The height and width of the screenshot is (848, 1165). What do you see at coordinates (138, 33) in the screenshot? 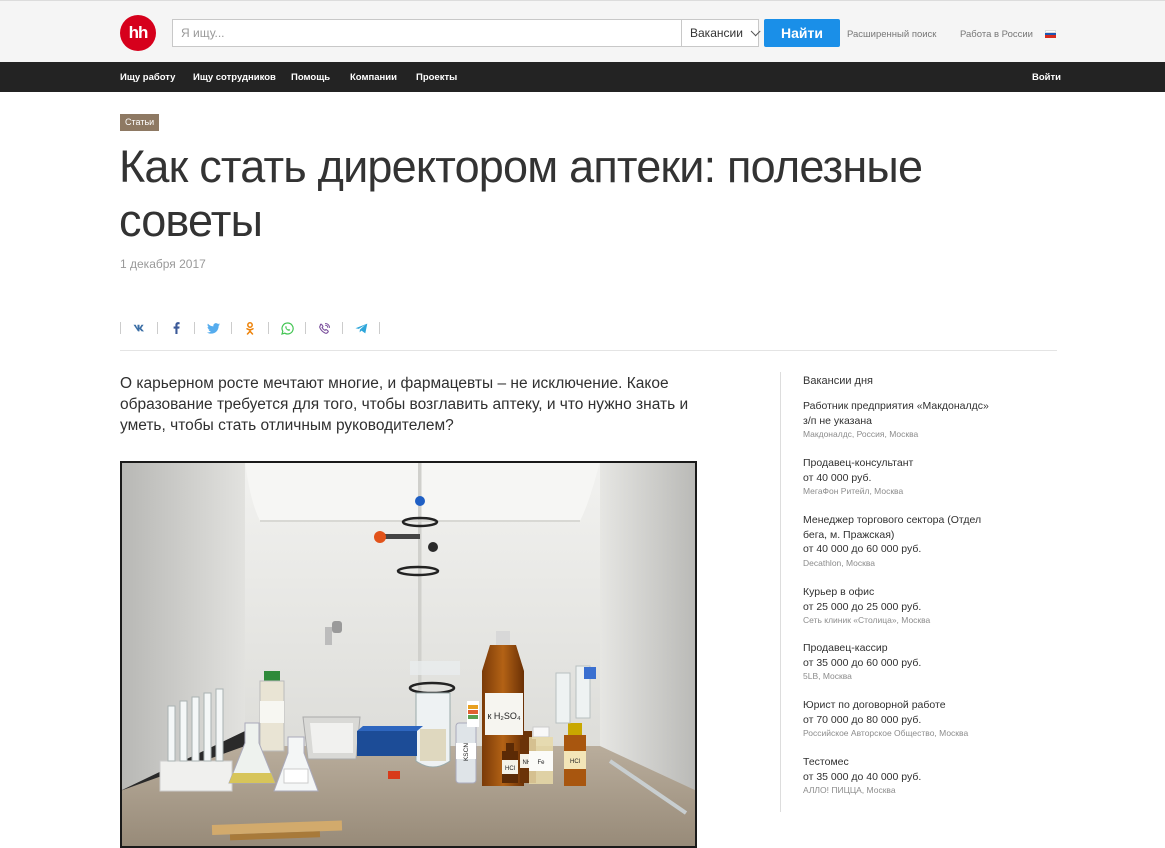
I see `hh-logo: hh` at bounding box center [138, 33].